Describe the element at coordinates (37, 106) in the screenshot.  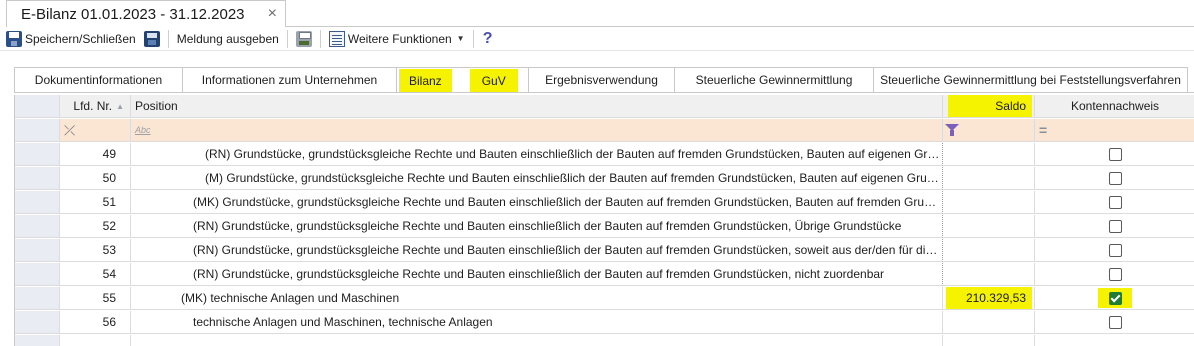
I see `row-indicator-header` at that location.